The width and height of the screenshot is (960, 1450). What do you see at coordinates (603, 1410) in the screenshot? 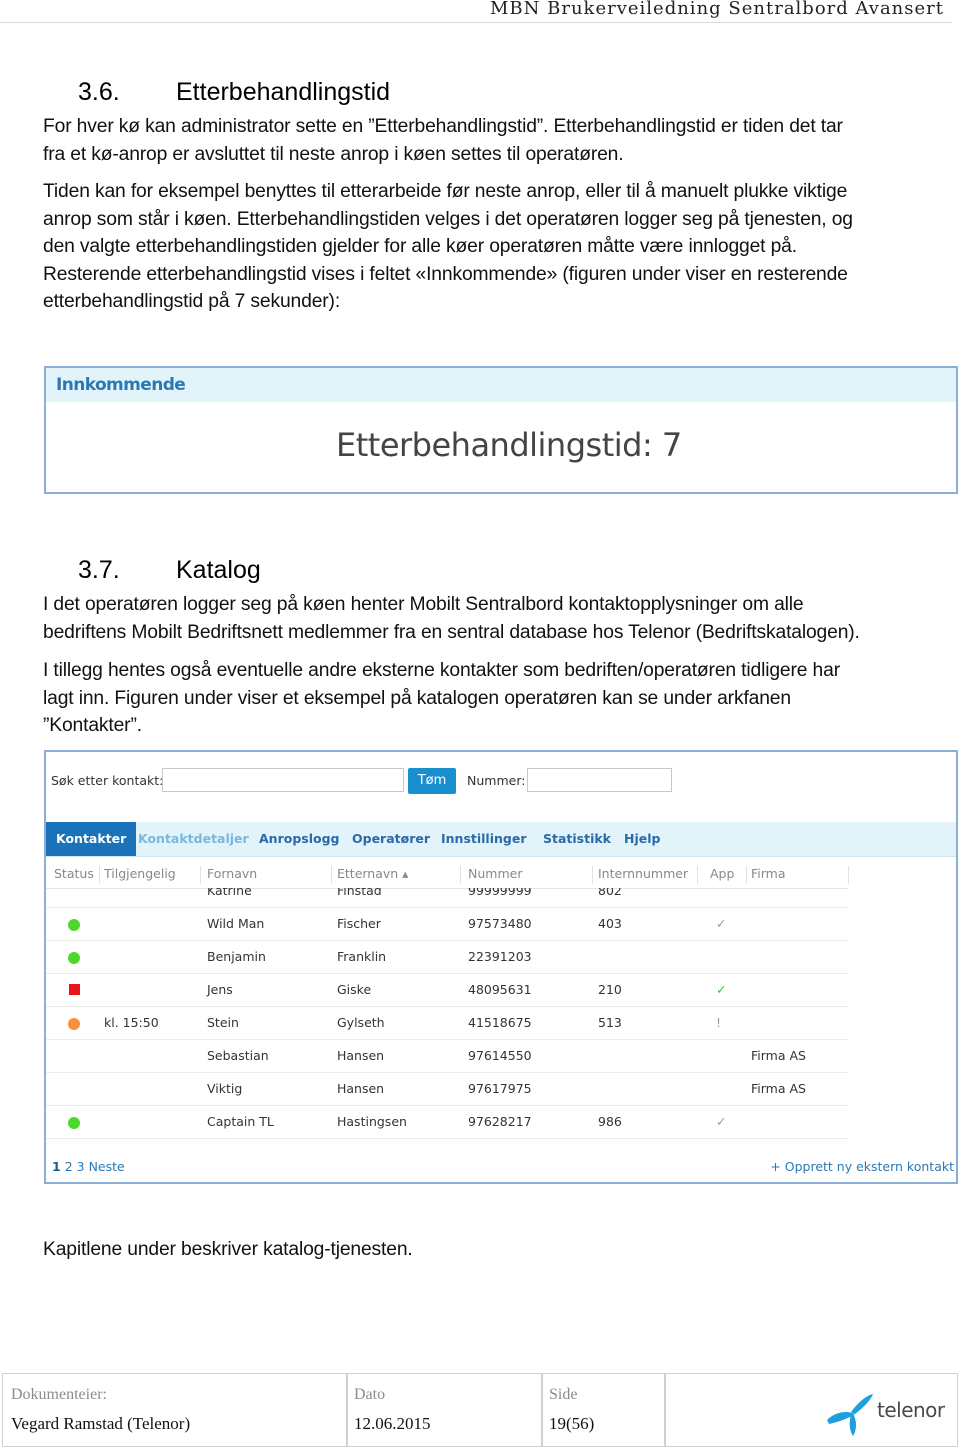
I see `footer-page-cell: Side 19(56)` at bounding box center [603, 1410].